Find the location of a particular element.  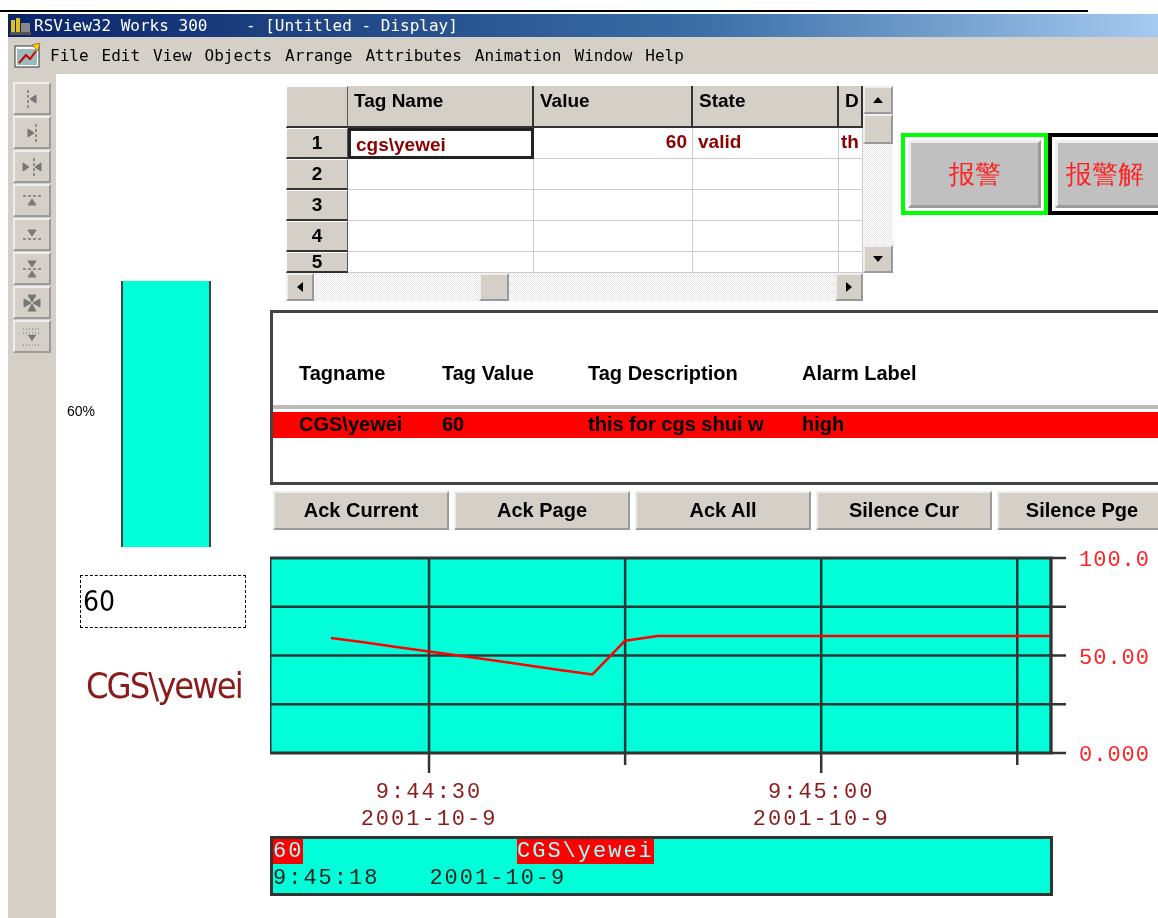

alarm-ack-button: Ack Current is located at coordinates (361, 510).